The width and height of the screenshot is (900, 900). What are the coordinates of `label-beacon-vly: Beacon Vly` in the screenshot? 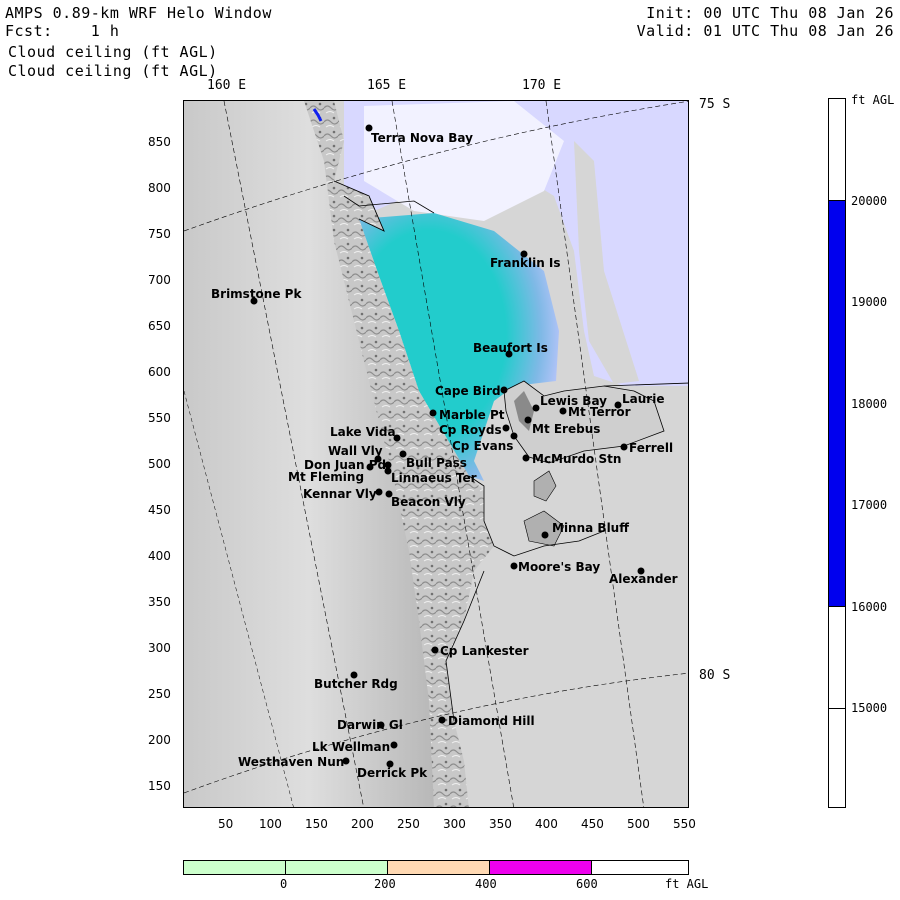 It's located at (428, 502).